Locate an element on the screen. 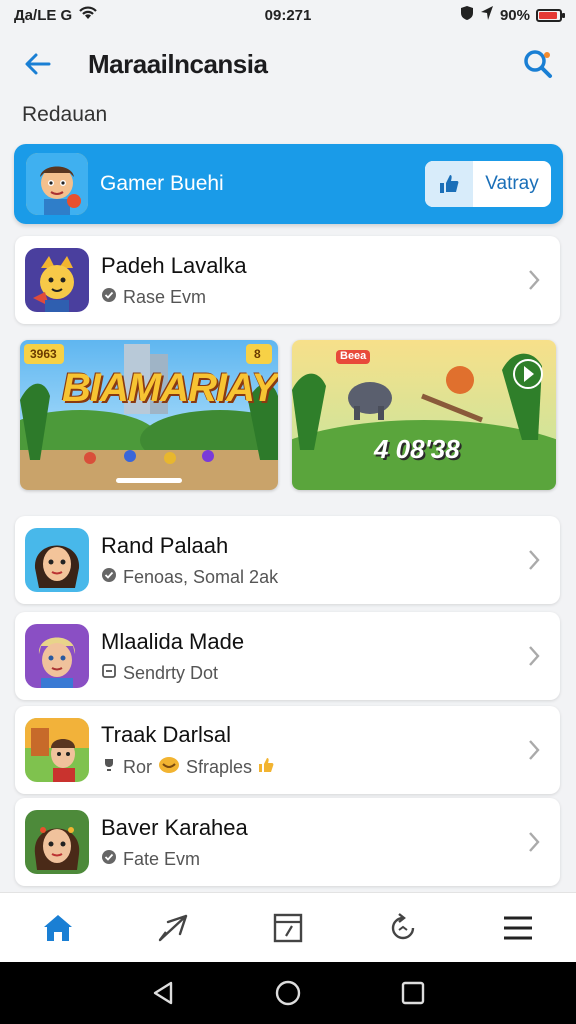 Image resolution: width=576 pixels, height=1024 pixels. nav-send is located at coordinates (173, 928).